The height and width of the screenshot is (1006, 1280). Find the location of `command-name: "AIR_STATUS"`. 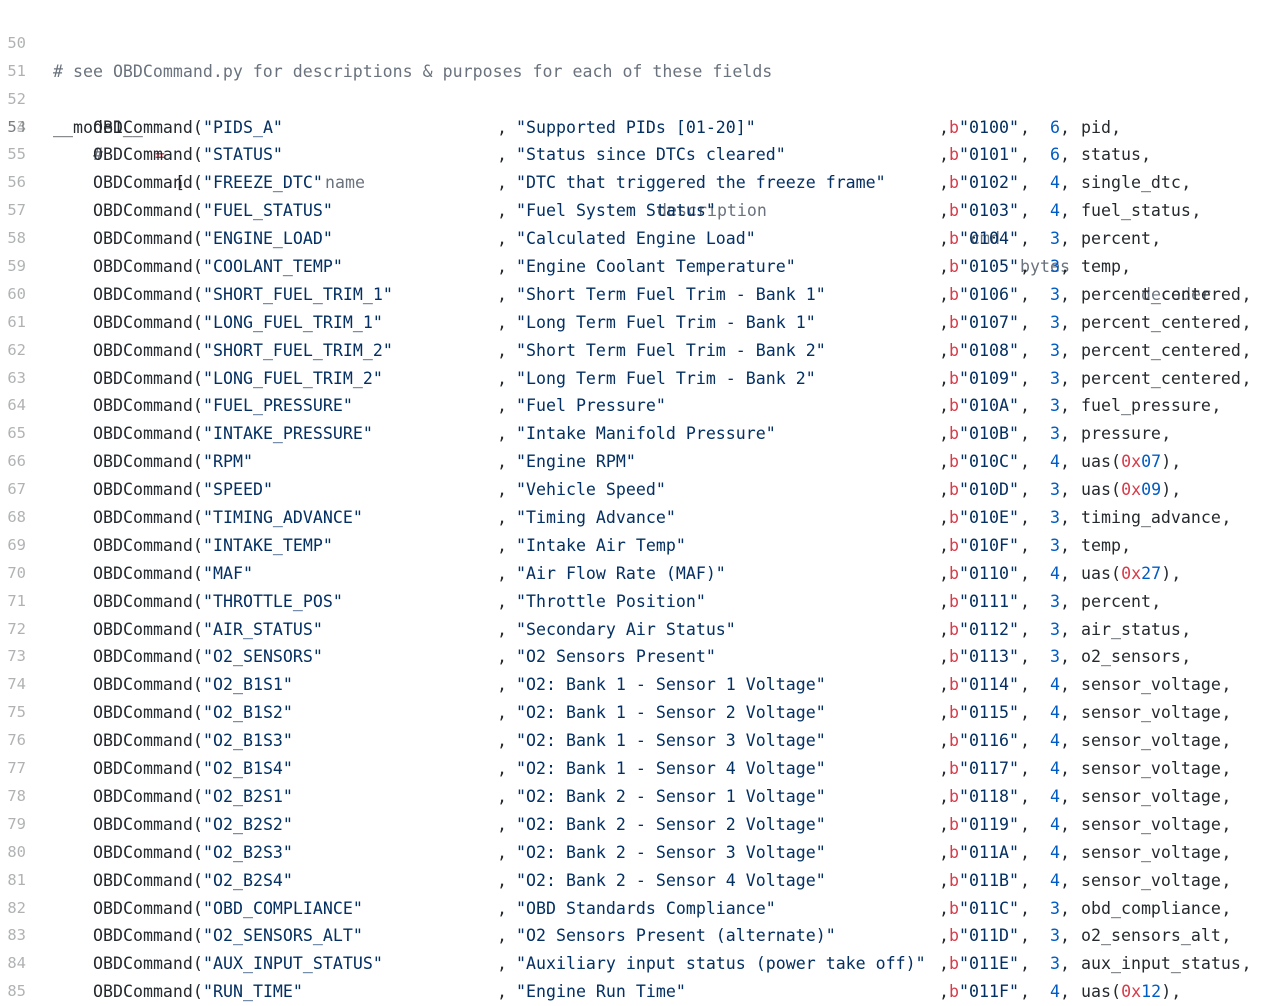

command-name: "AIR_STATUS" is located at coordinates (263, 629).